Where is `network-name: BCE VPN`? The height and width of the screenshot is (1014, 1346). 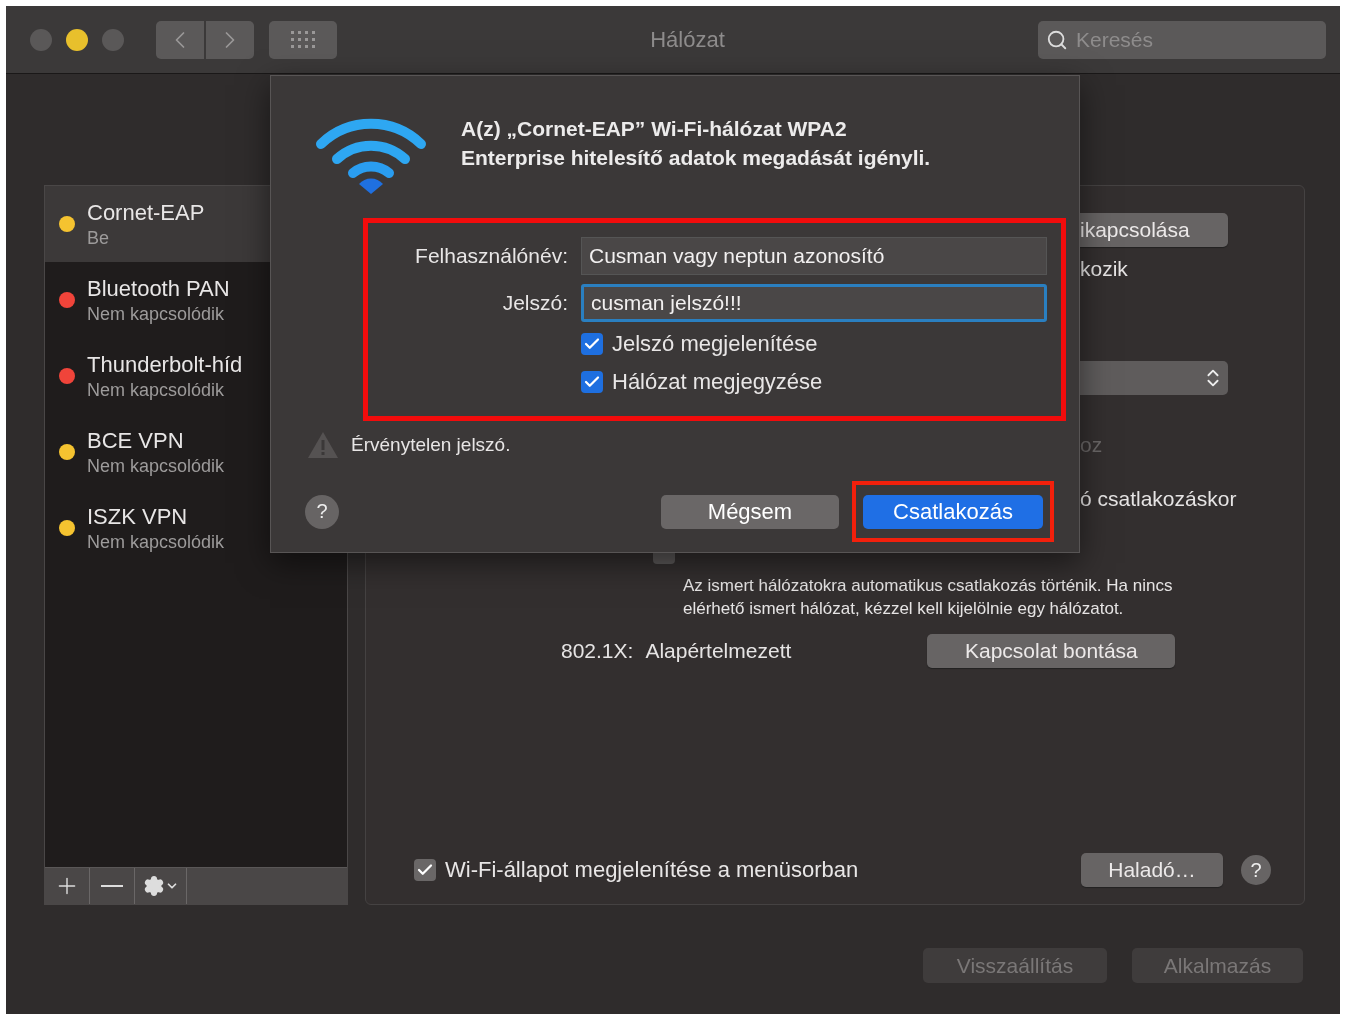 network-name: BCE VPN is located at coordinates (136, 440).